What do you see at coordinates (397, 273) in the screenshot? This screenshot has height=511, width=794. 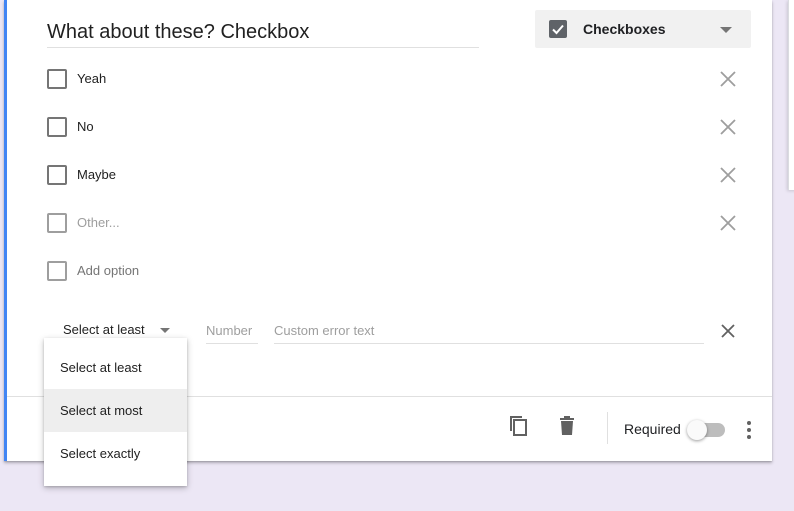 I see `add-option-row: Add option` at bounding box center [397, 273].